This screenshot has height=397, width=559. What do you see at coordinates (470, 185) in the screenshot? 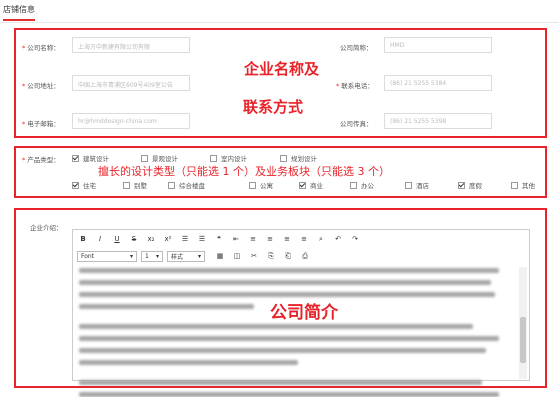
I see `checkbox-resort: 度假` at bounding box center [470, 185].